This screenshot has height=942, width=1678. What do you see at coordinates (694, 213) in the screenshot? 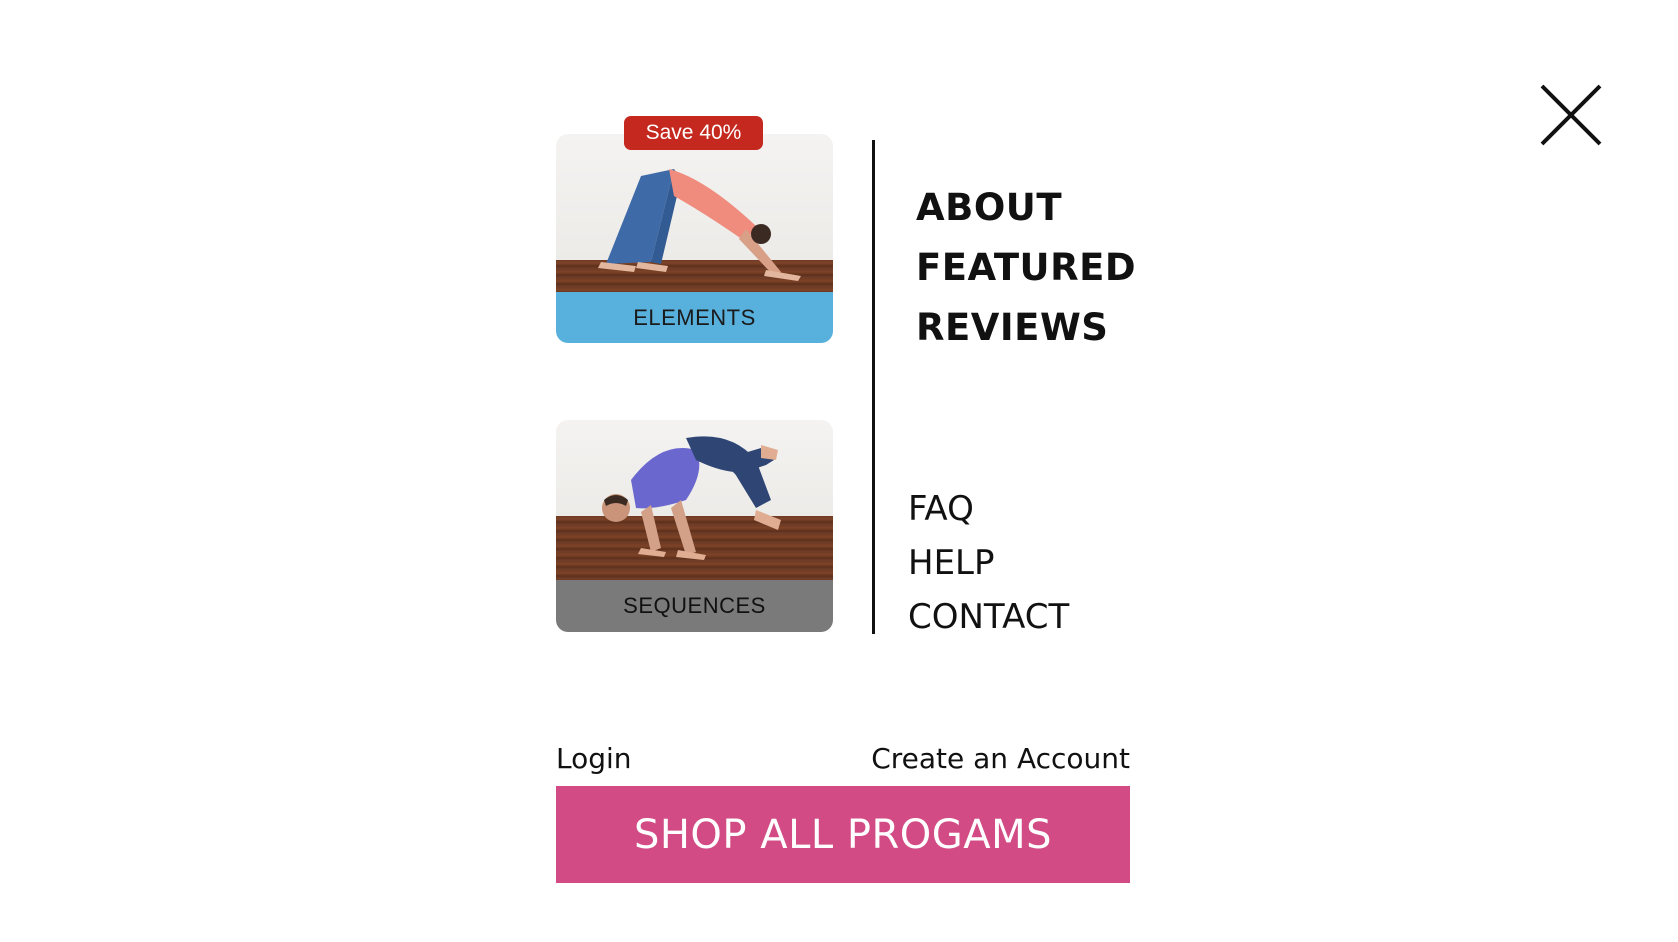
I see `elements-photo` at bounding box center [694, 213].